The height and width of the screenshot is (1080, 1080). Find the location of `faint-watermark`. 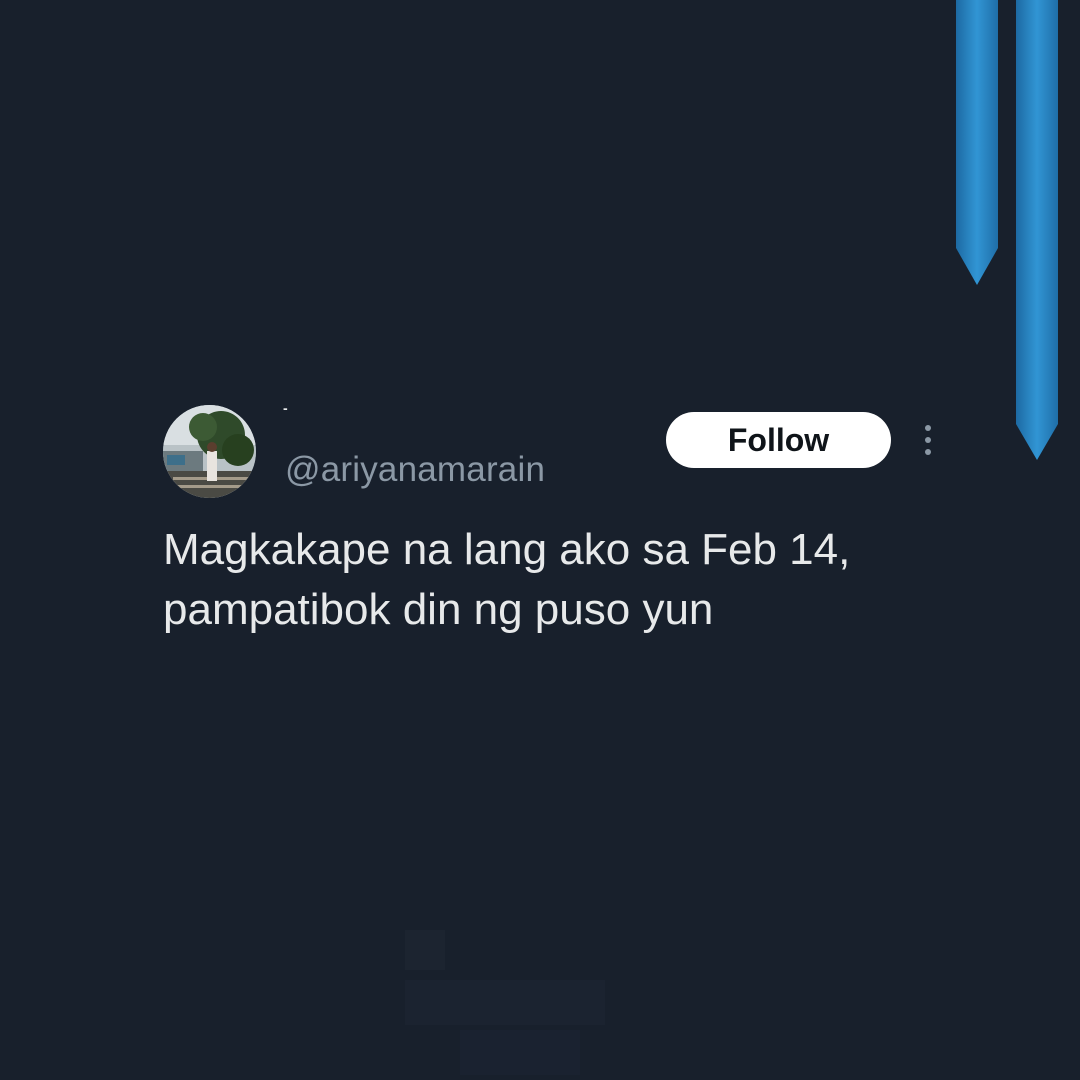

faint-watermark is located at coordinates (505, 1002).